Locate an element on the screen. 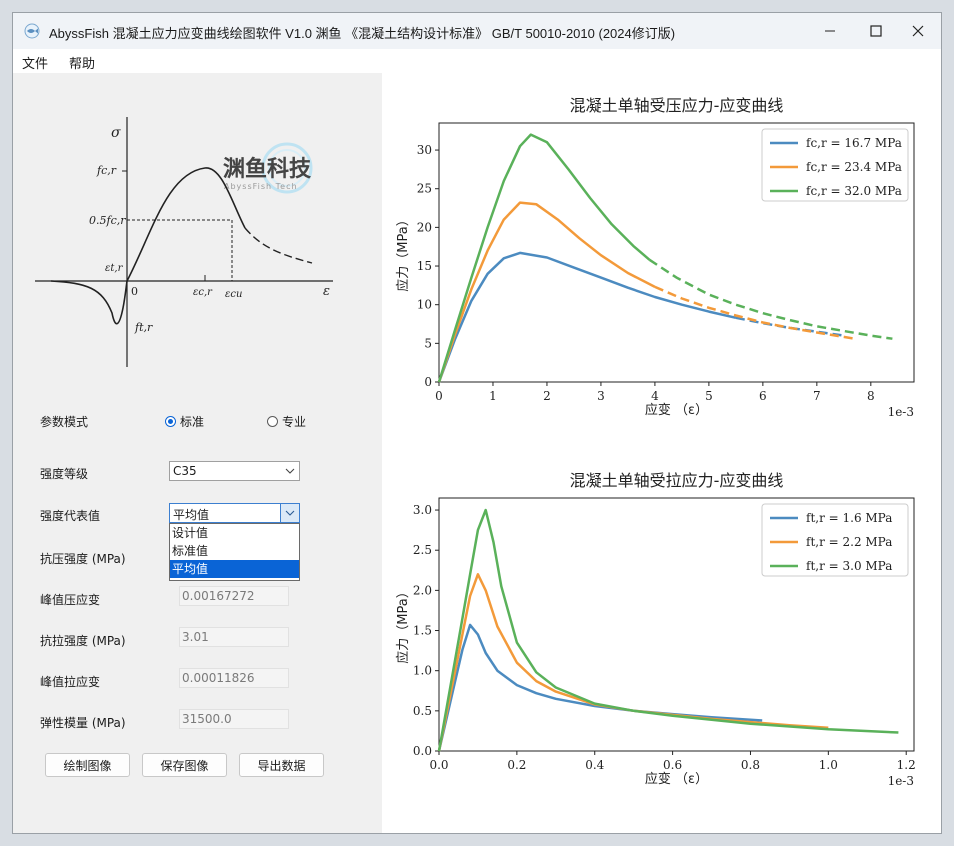 Image resolution: width=954 pixels, height=846 pixels. grade-value: C35 is located at coordinates (185, 471).